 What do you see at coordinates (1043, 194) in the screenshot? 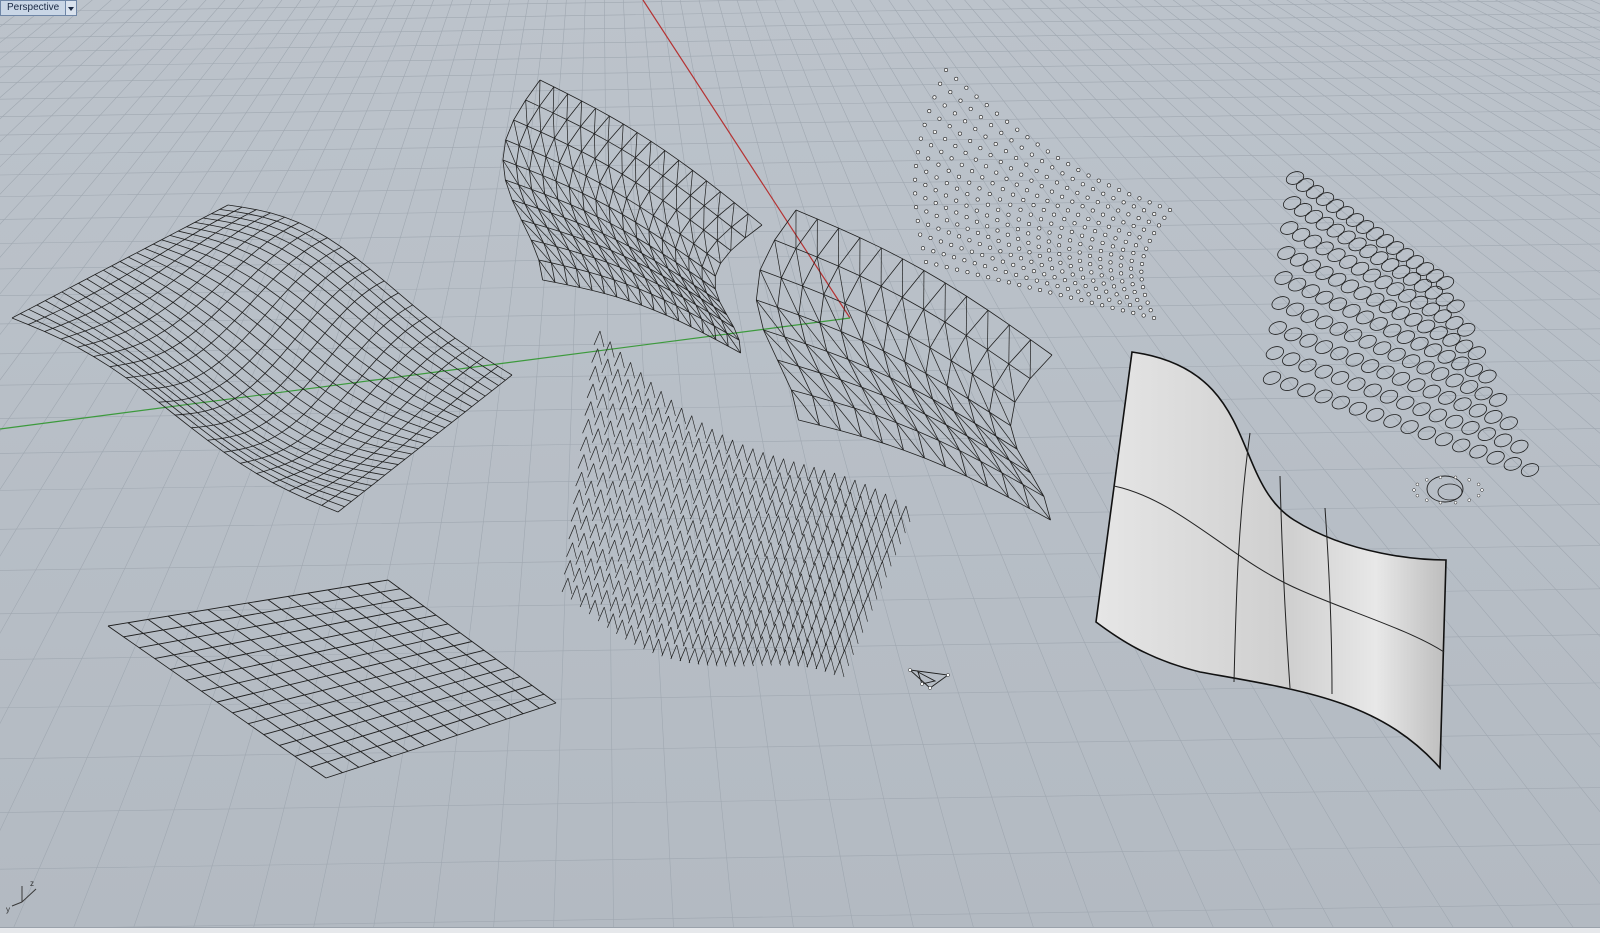
I see `point-cloud-surface` at bounding box center [1043, 194].